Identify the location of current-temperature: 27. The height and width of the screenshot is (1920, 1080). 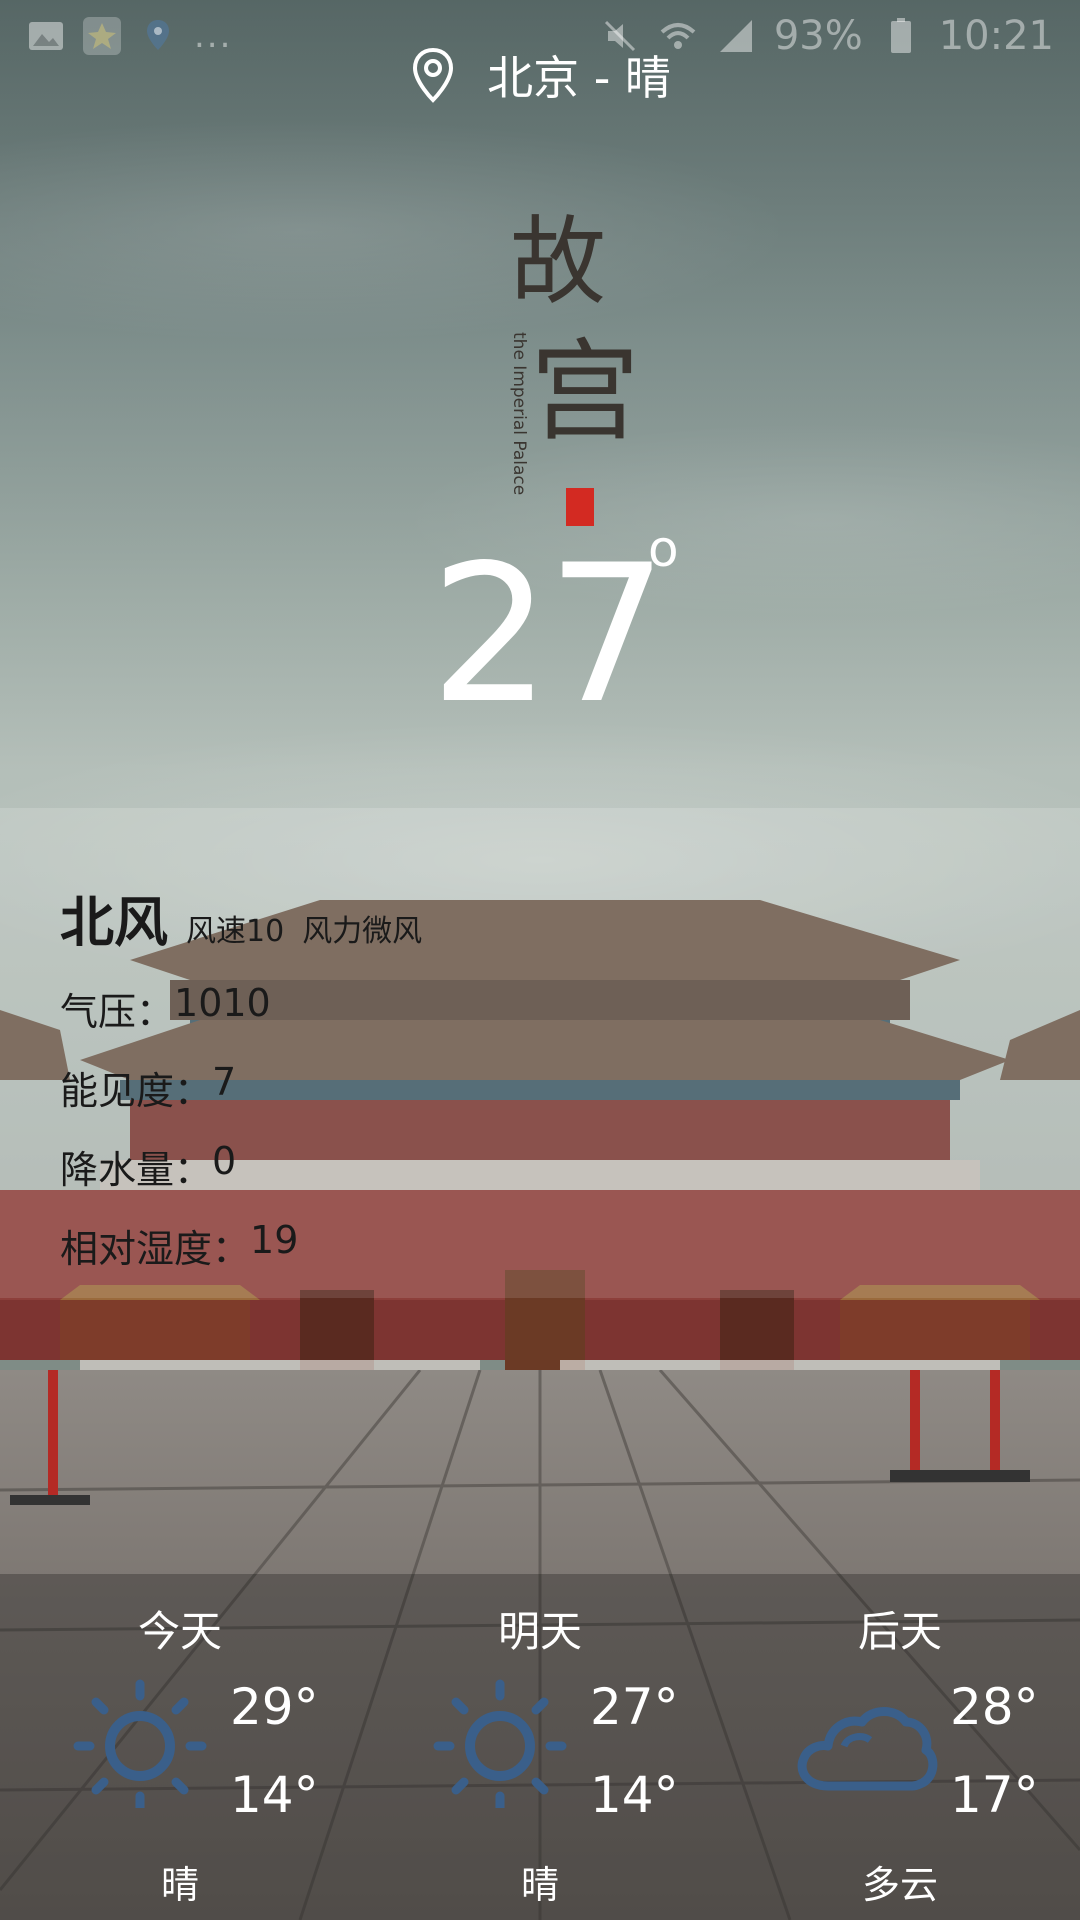
(549, 634).